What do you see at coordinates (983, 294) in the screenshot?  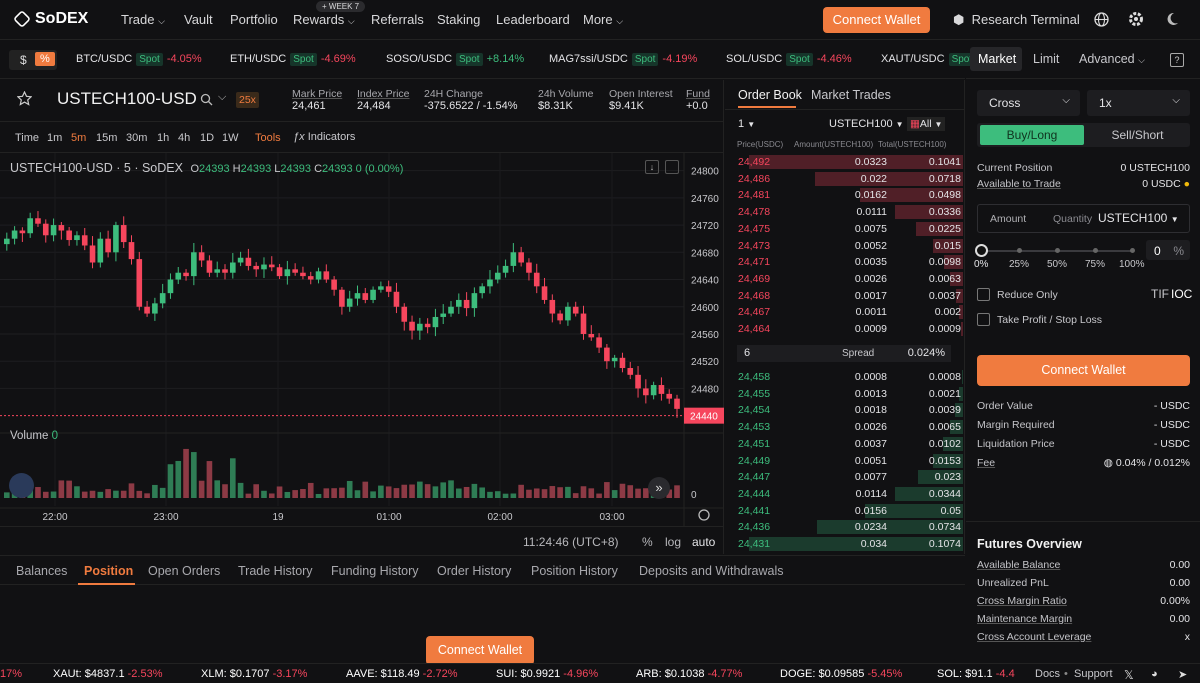 I see `reduce-only-checkbox` at bounding box center [983, 294].